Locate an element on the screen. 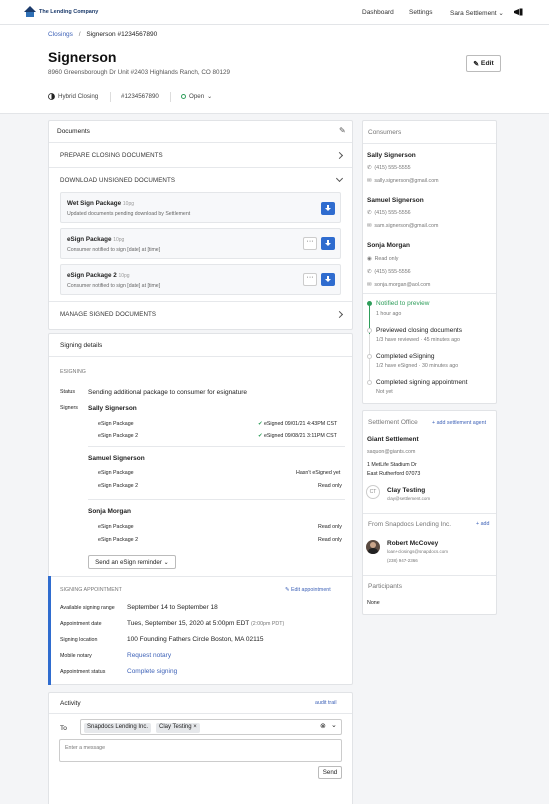 Image resolution: width=549 pixels, height=804 pixels. message-input: Enter a message is located at coordinates (200, 750).